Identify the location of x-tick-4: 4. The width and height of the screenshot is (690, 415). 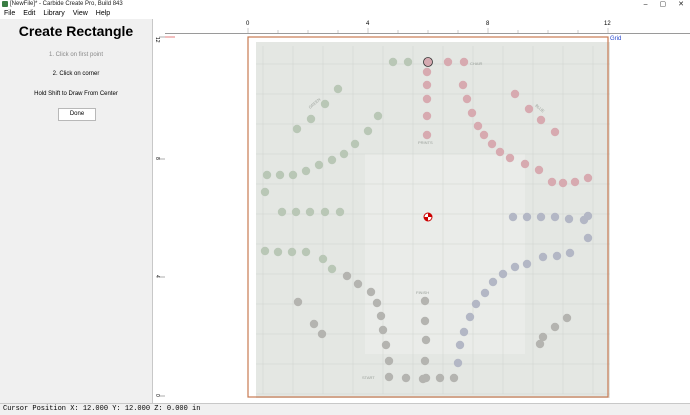
(368, 24).